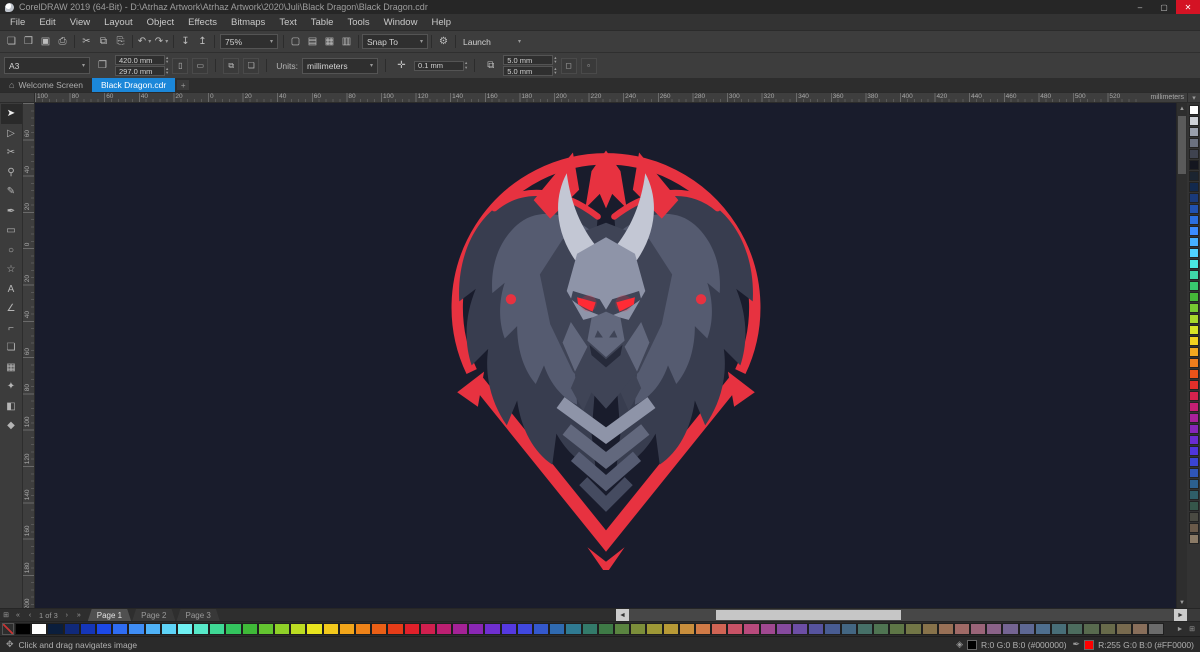 The height and width of the screenshot is (652, 1200). I want to click on current-page-button: ❏, so click(251, 65).